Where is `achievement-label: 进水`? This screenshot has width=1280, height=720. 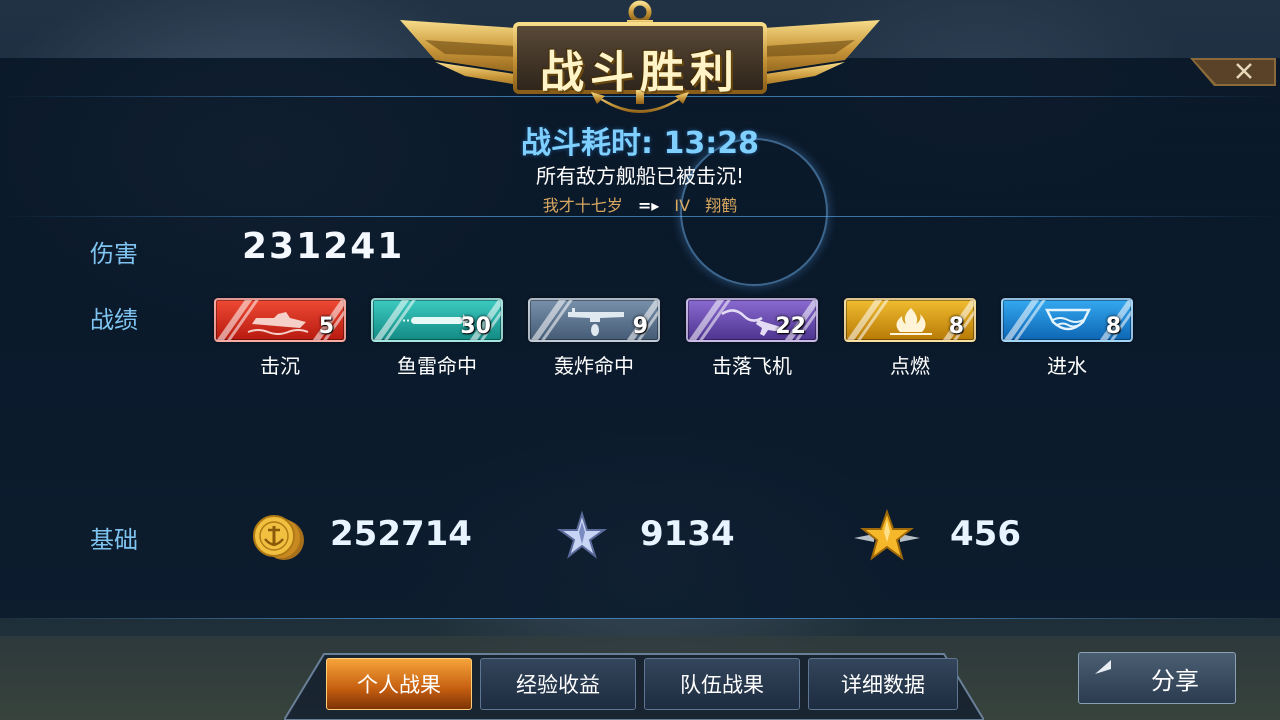 achievement-label: 进水 is located at coordinates (1067, 366).